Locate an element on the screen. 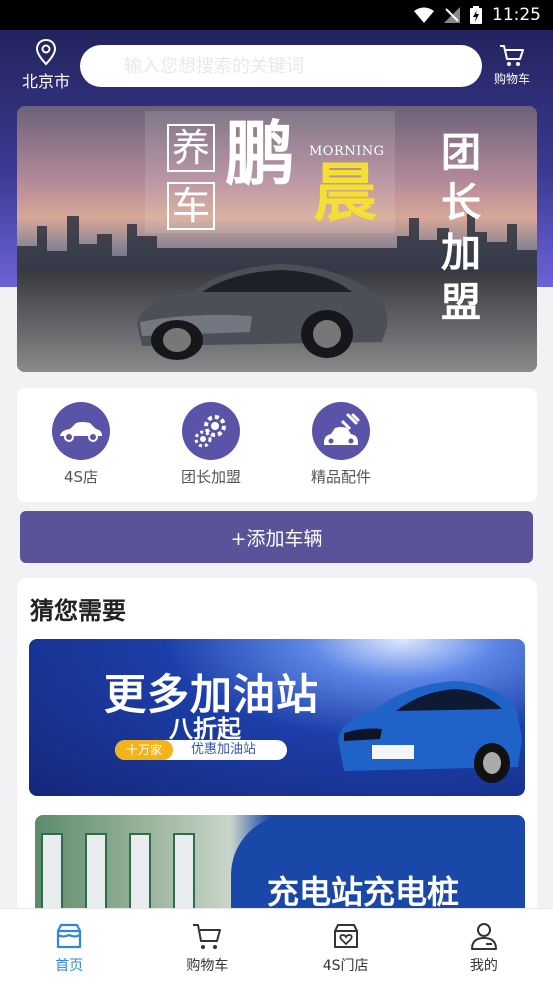 Image resolution: width=553 pixels, height=983 pixels. tab-label: 首页 is located at coordinates (69, 966).